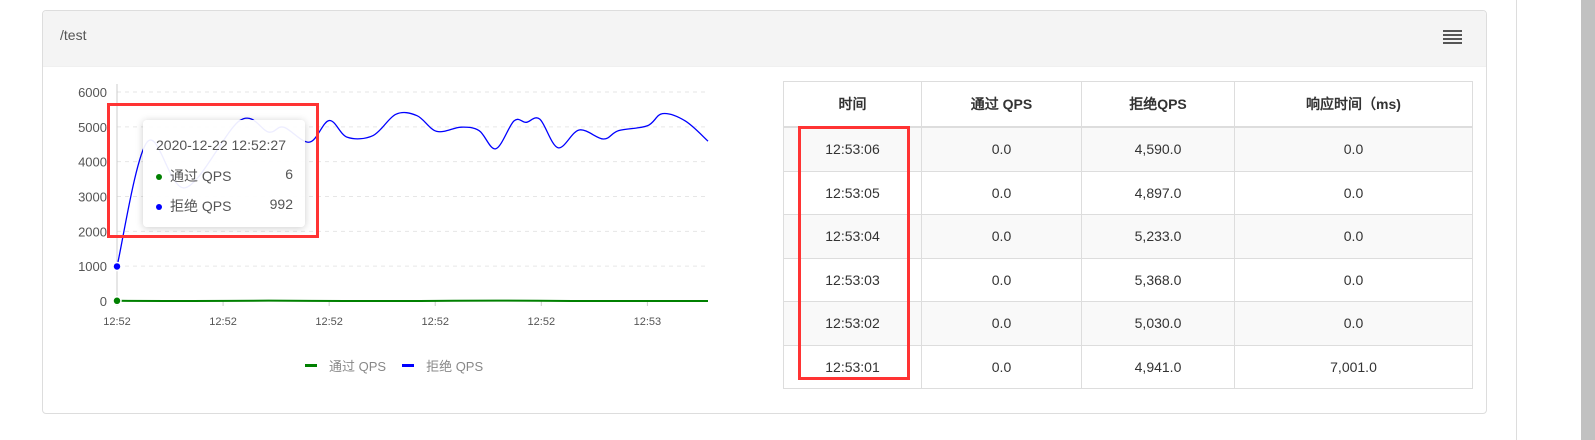 The height and width of the screenshot is (440, 1595). I want to click on cell-time: 12:53:06, so click(852, 149).